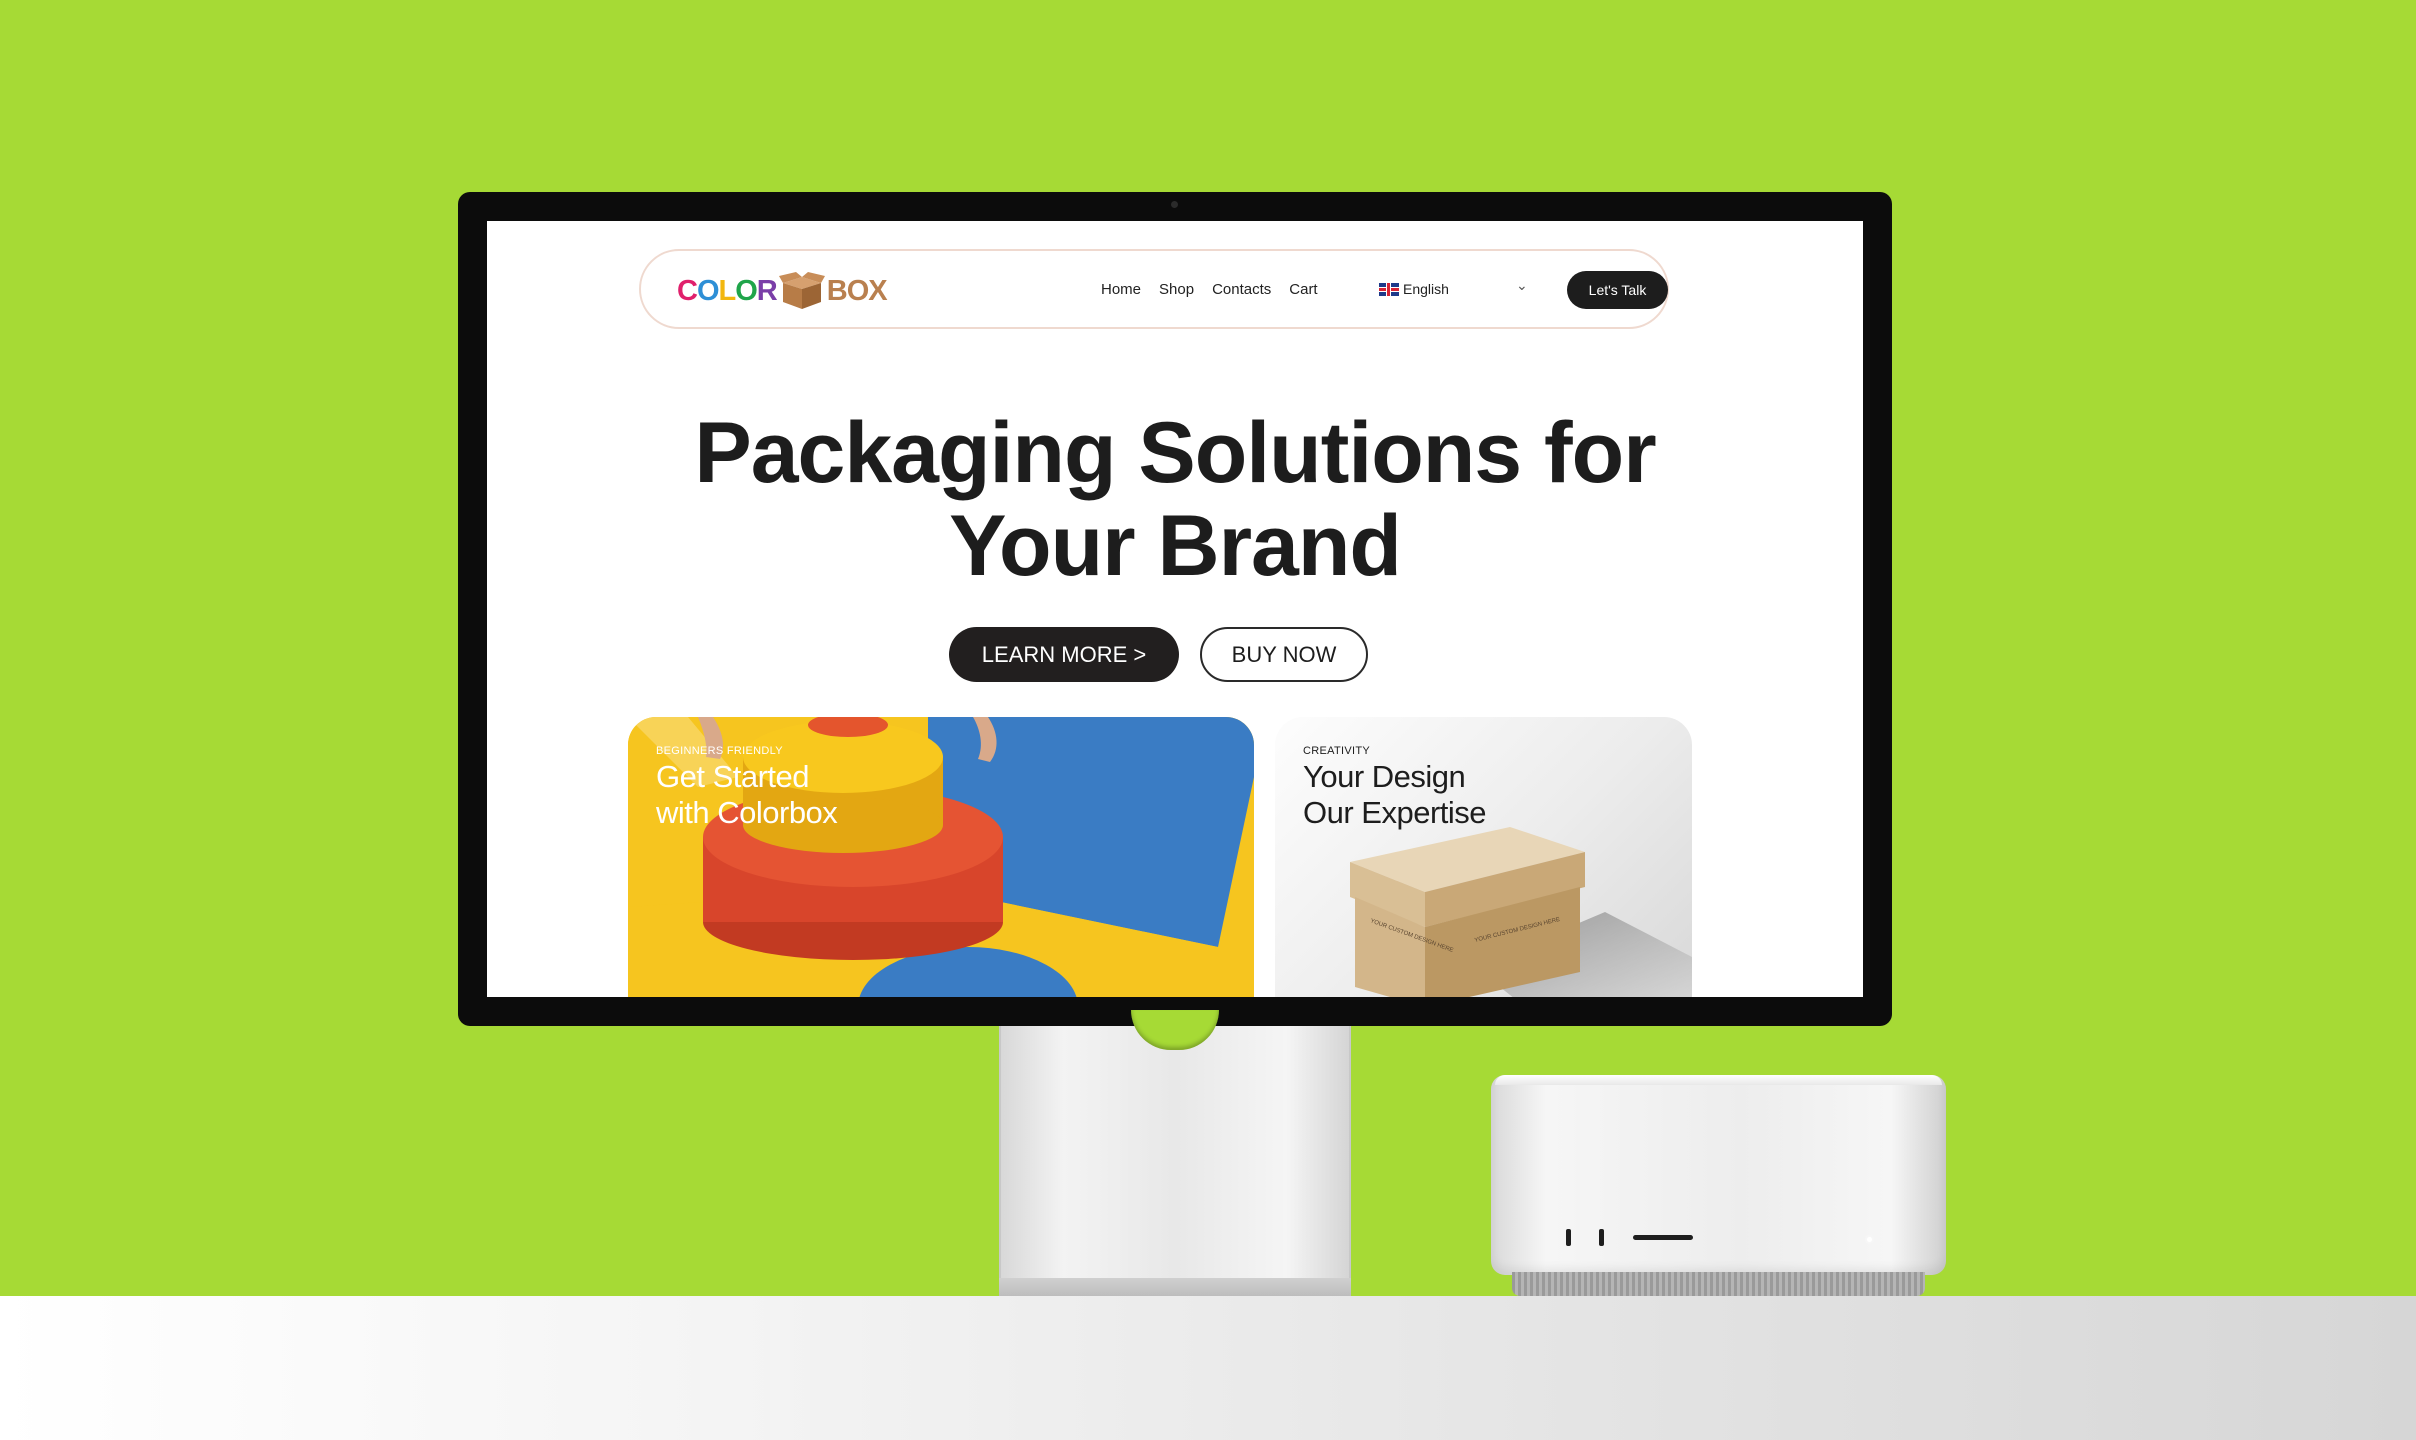  What do you see at coordinates (1395, 812) in the screenshot?
I see `card-title-line-2: Our Expertise` at bounding box center [1395, 812].